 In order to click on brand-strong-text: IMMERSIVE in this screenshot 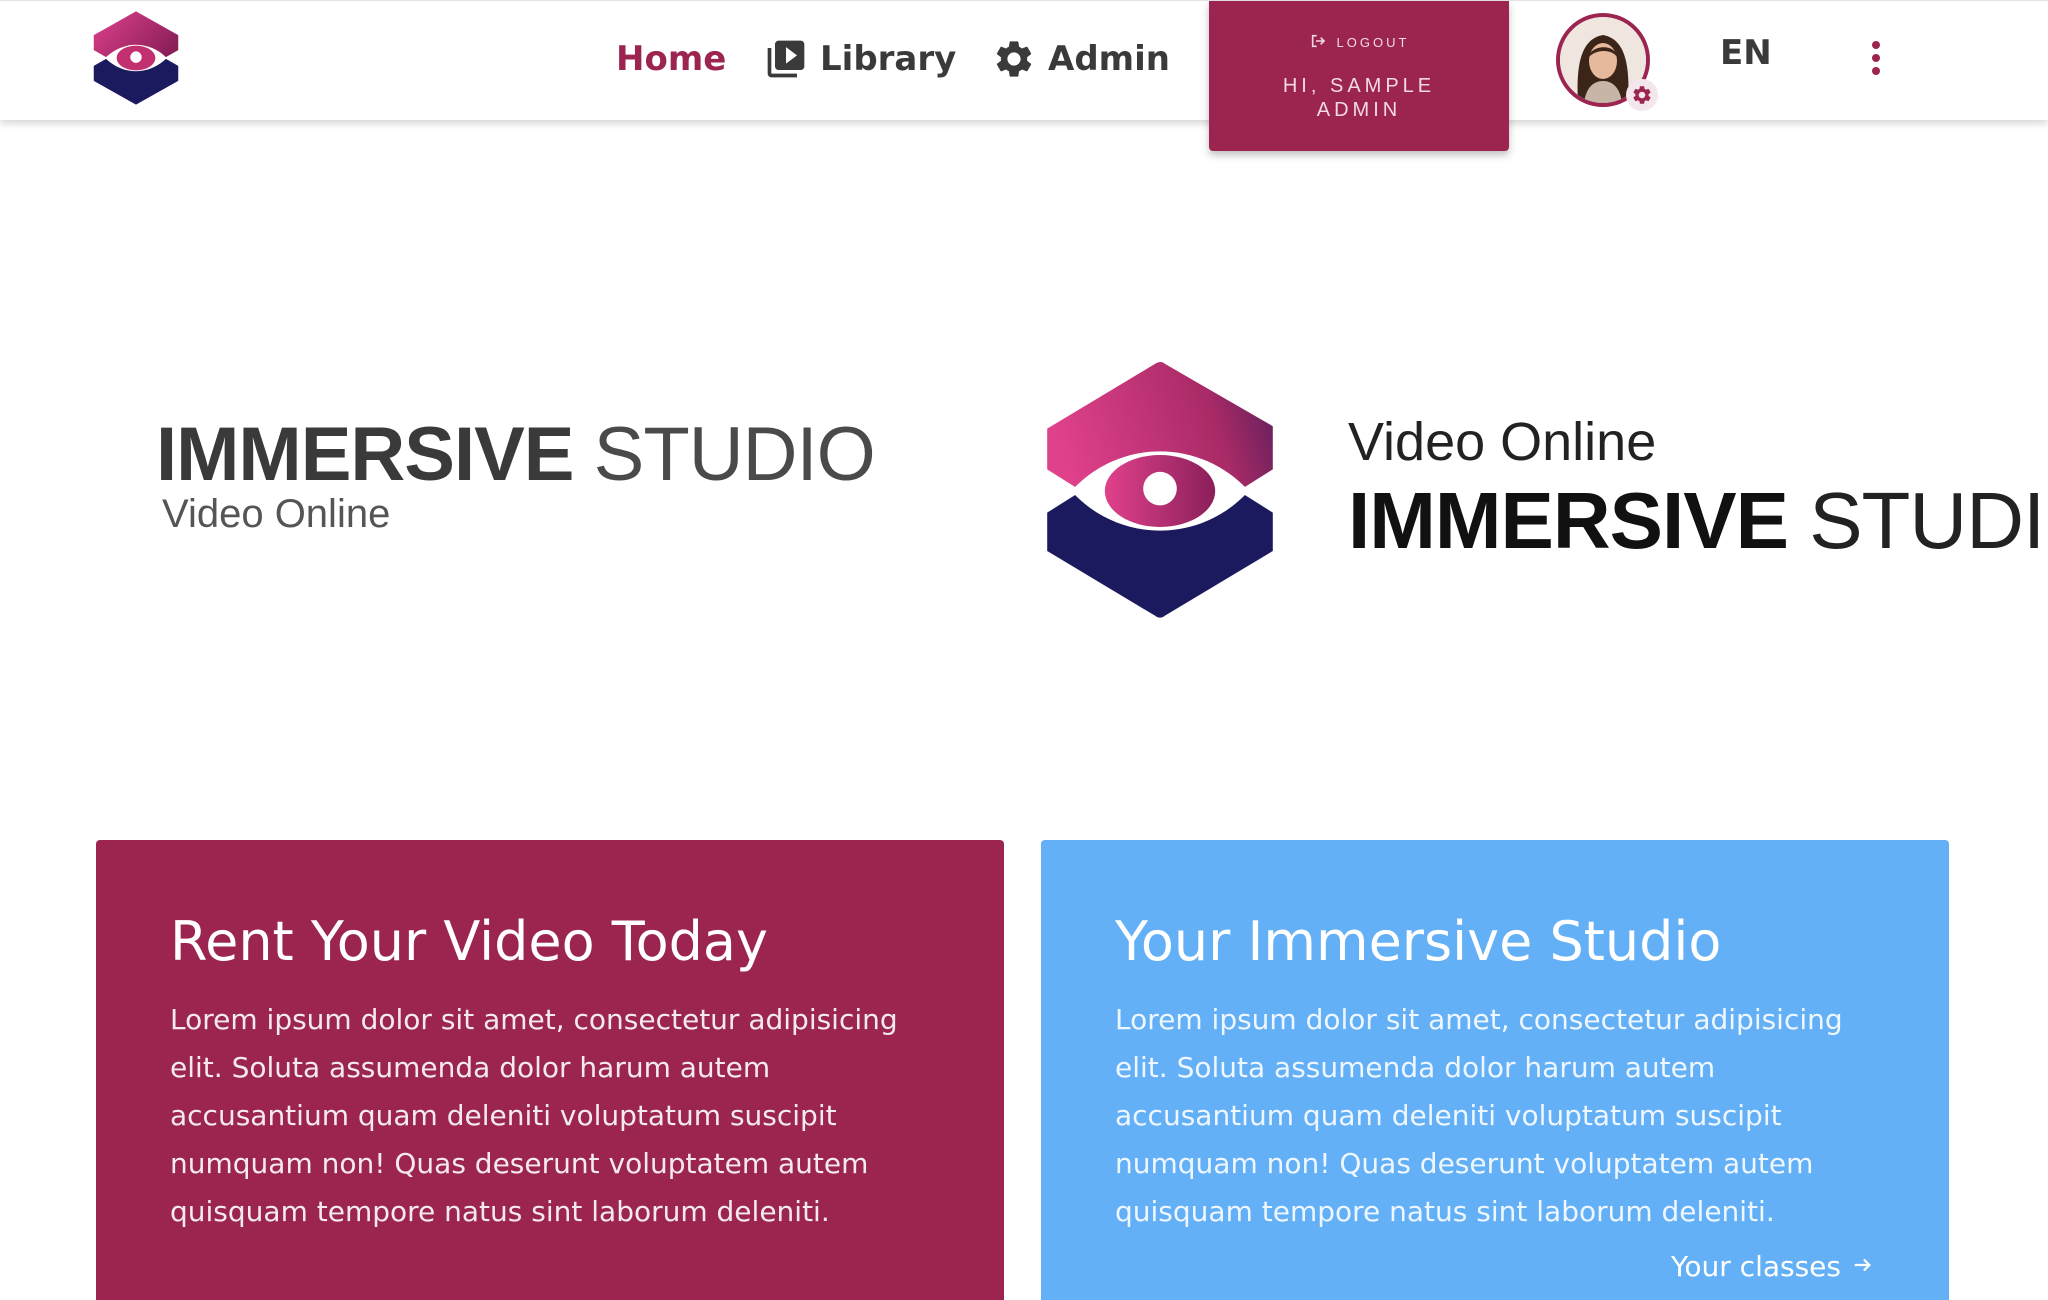, I will do `click(365, 454)`.